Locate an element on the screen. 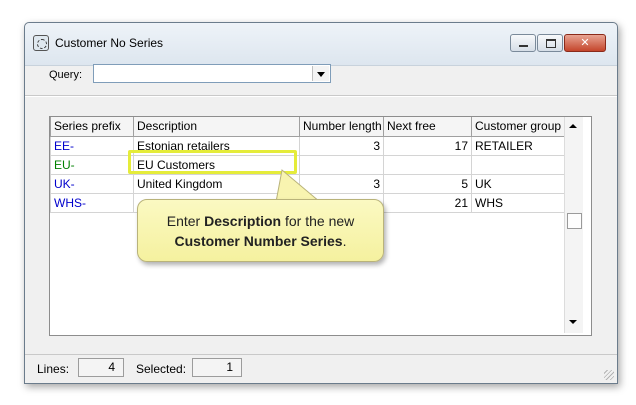 This screenshot has height=405, width=636. scroll-up-arrow-icon is located at coordinates (573, 126).